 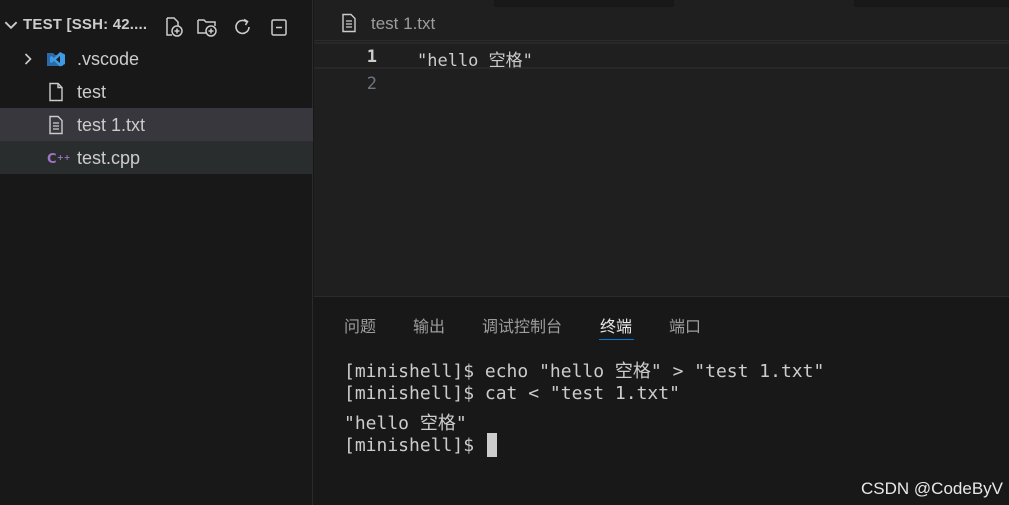 I want to click on panel-tab-problems: 问题, so click(x=360, y=325).